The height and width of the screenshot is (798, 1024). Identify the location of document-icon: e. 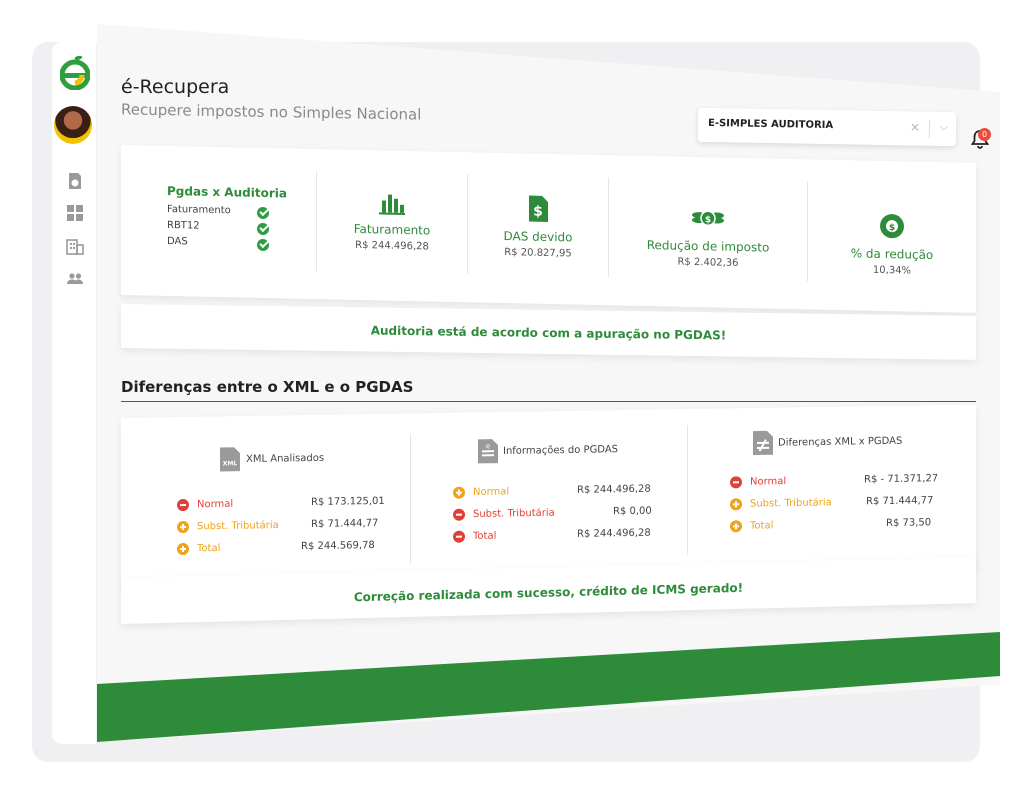
(488, 451).